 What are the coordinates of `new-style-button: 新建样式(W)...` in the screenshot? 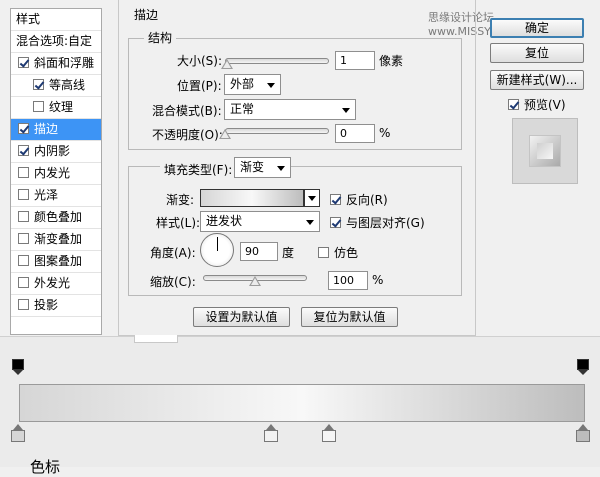 It's located at (537, 80).